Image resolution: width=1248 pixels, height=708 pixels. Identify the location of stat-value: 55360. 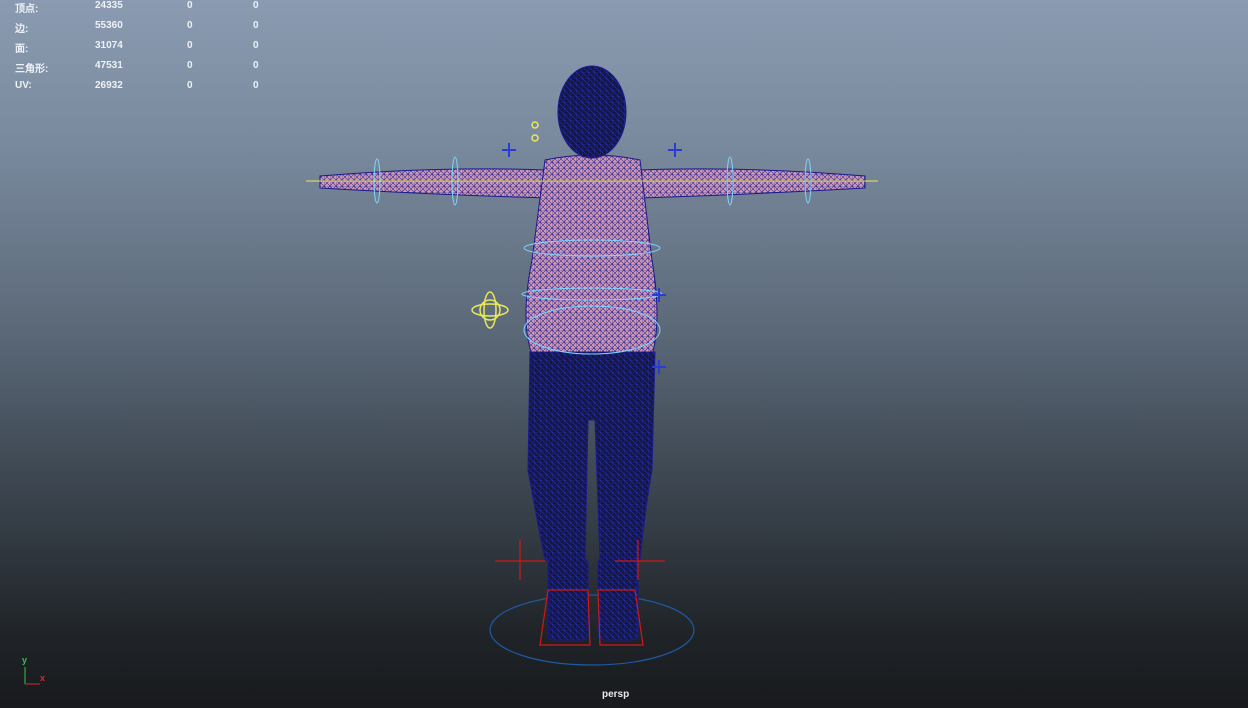
(109, 25).